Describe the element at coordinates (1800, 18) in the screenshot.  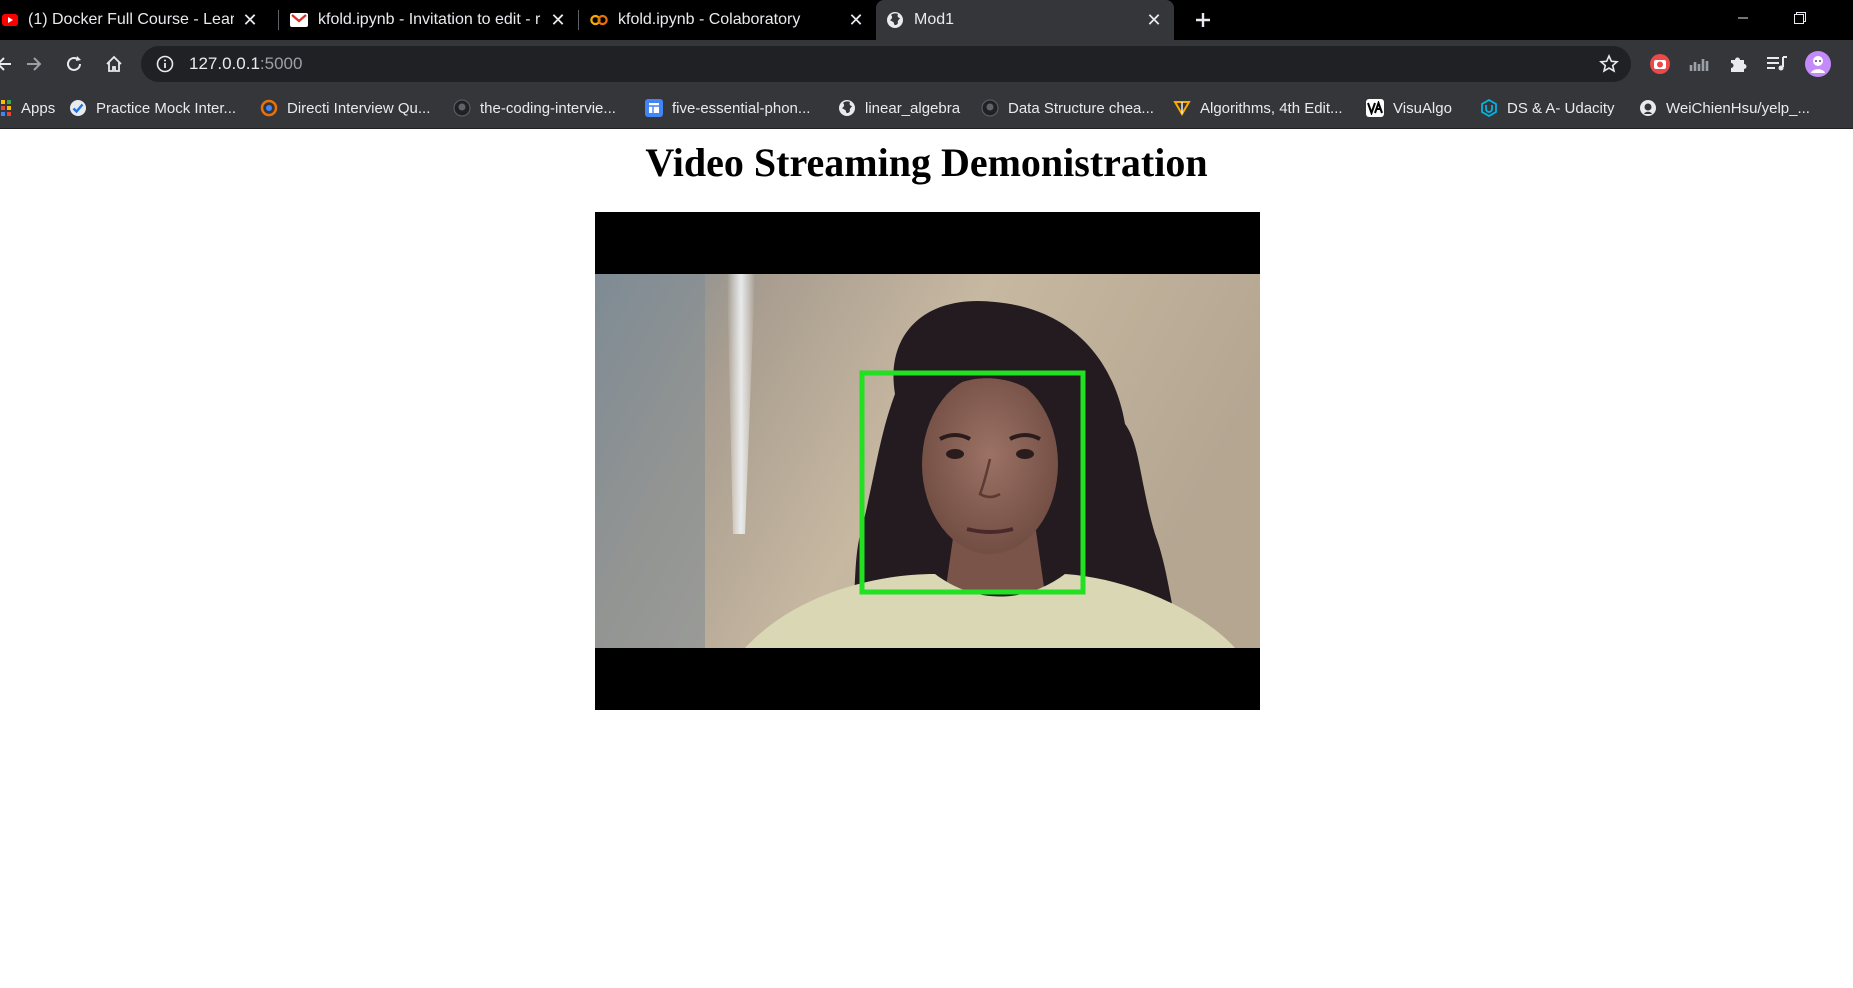
I see `restore-button` at that location.